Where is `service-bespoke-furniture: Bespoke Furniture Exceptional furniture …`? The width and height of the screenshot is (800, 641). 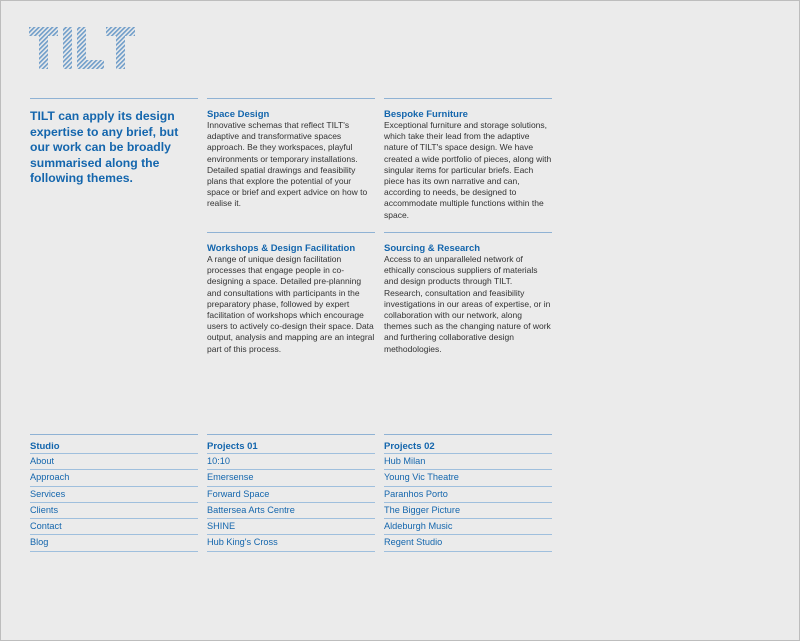
service-bespoke-furniture: Bespoke Furniture Exceptional furniture … is located at coordinates (468, 159).